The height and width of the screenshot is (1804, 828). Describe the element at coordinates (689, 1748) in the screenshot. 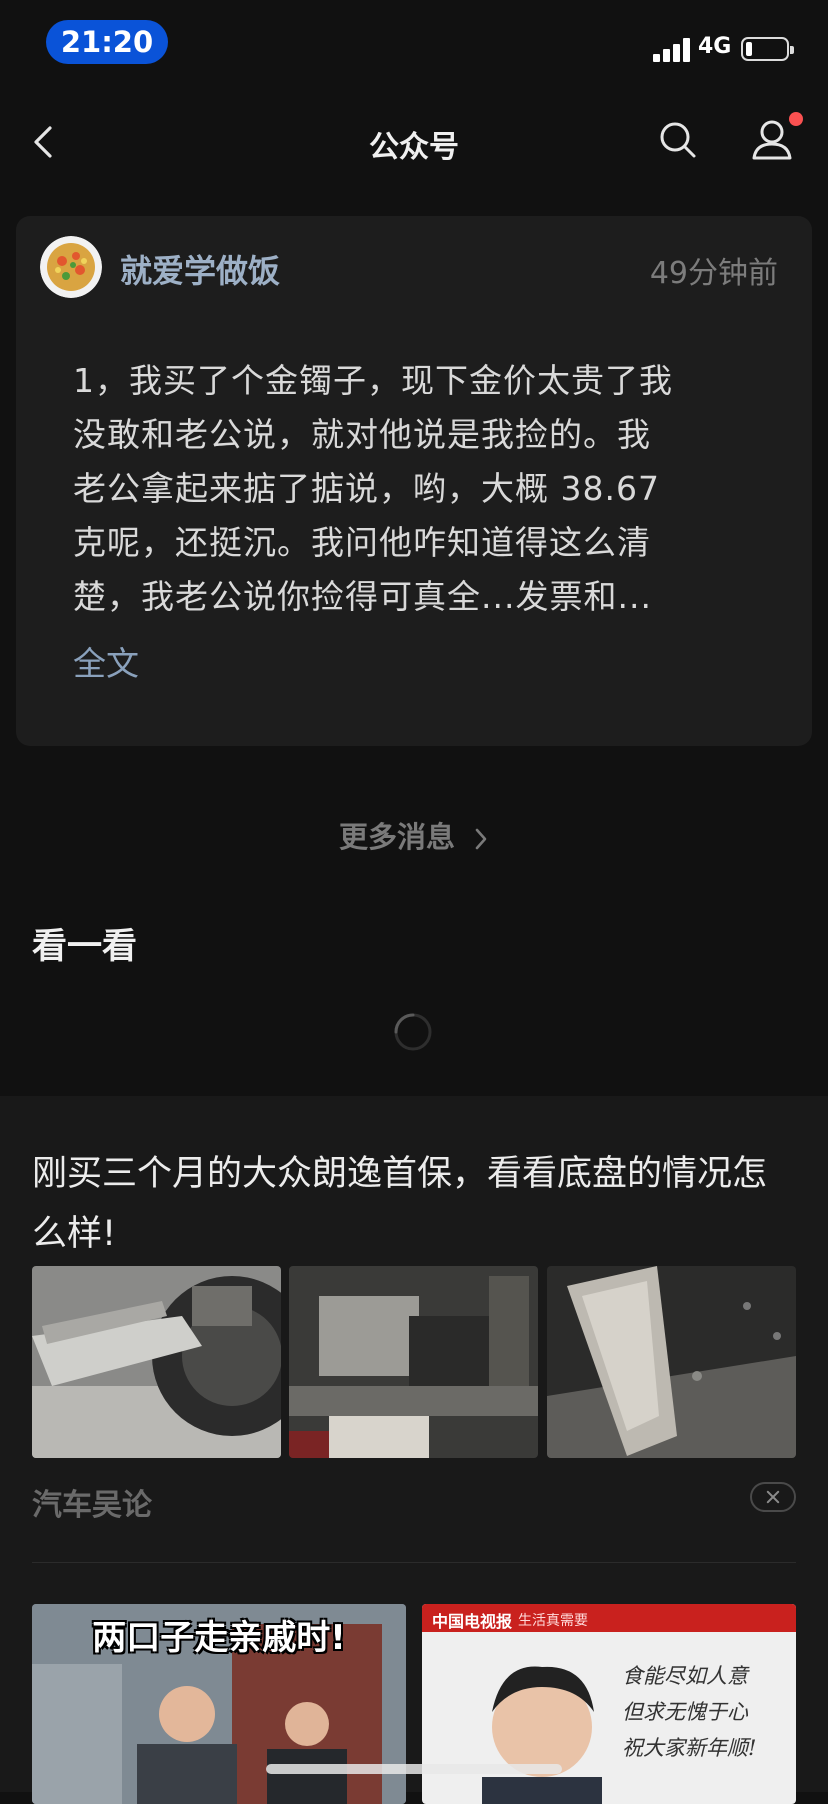

I see `script-line: 祝大家新年顺!` at that location.